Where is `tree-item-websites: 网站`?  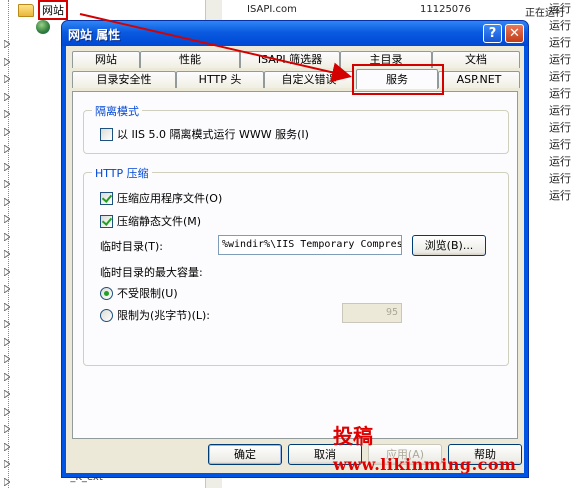 tree-item-websites: 网站 is located at coordinates (43, 10).